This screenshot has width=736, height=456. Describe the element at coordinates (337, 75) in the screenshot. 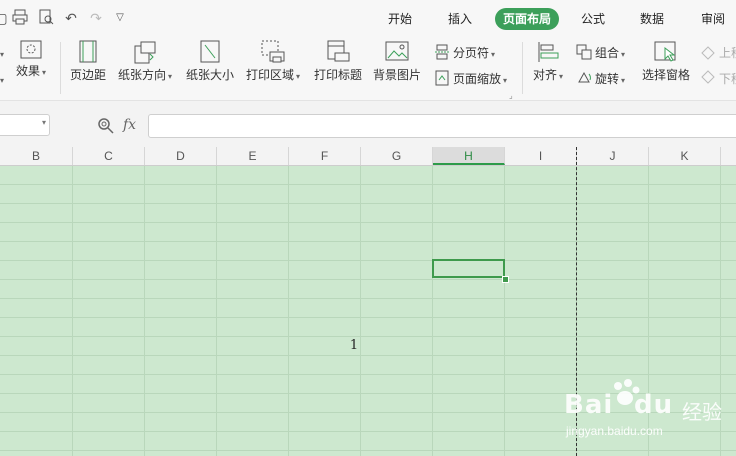

I see `print-titles-label: 打印标题` at that location.